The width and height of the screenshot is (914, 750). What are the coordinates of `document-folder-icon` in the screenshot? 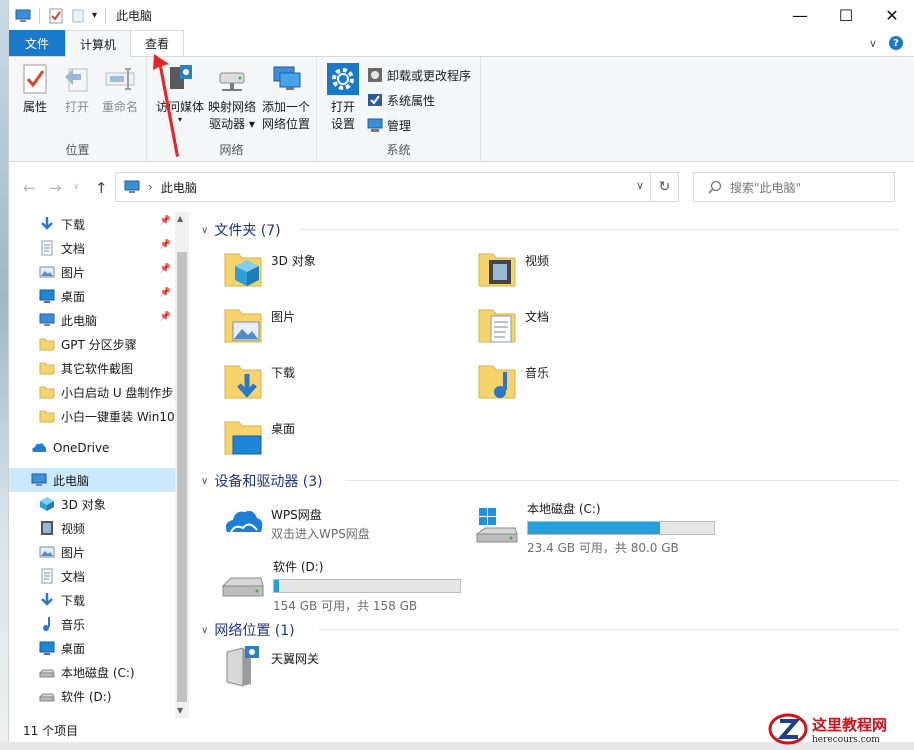 It's located at (497, 324).